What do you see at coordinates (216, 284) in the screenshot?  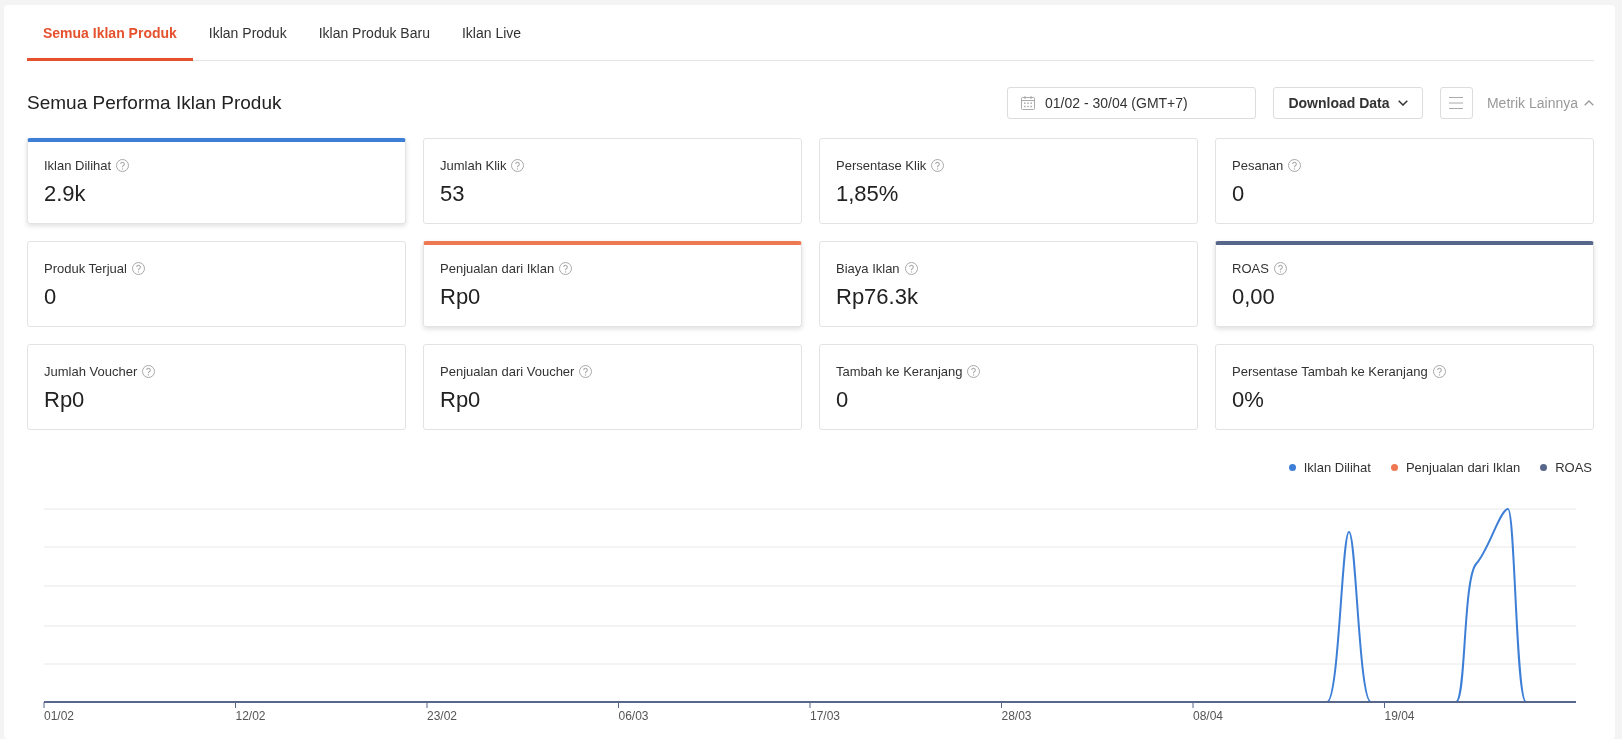 I see `metric-card: Produk Terjual 0` at bounding box center [216, 284].